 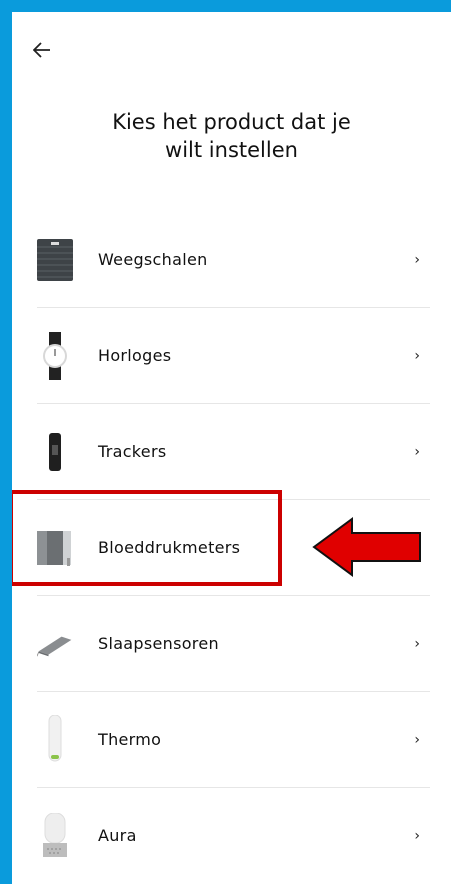 I want to click on arrow-left-icon, so click(x=41, y=50).